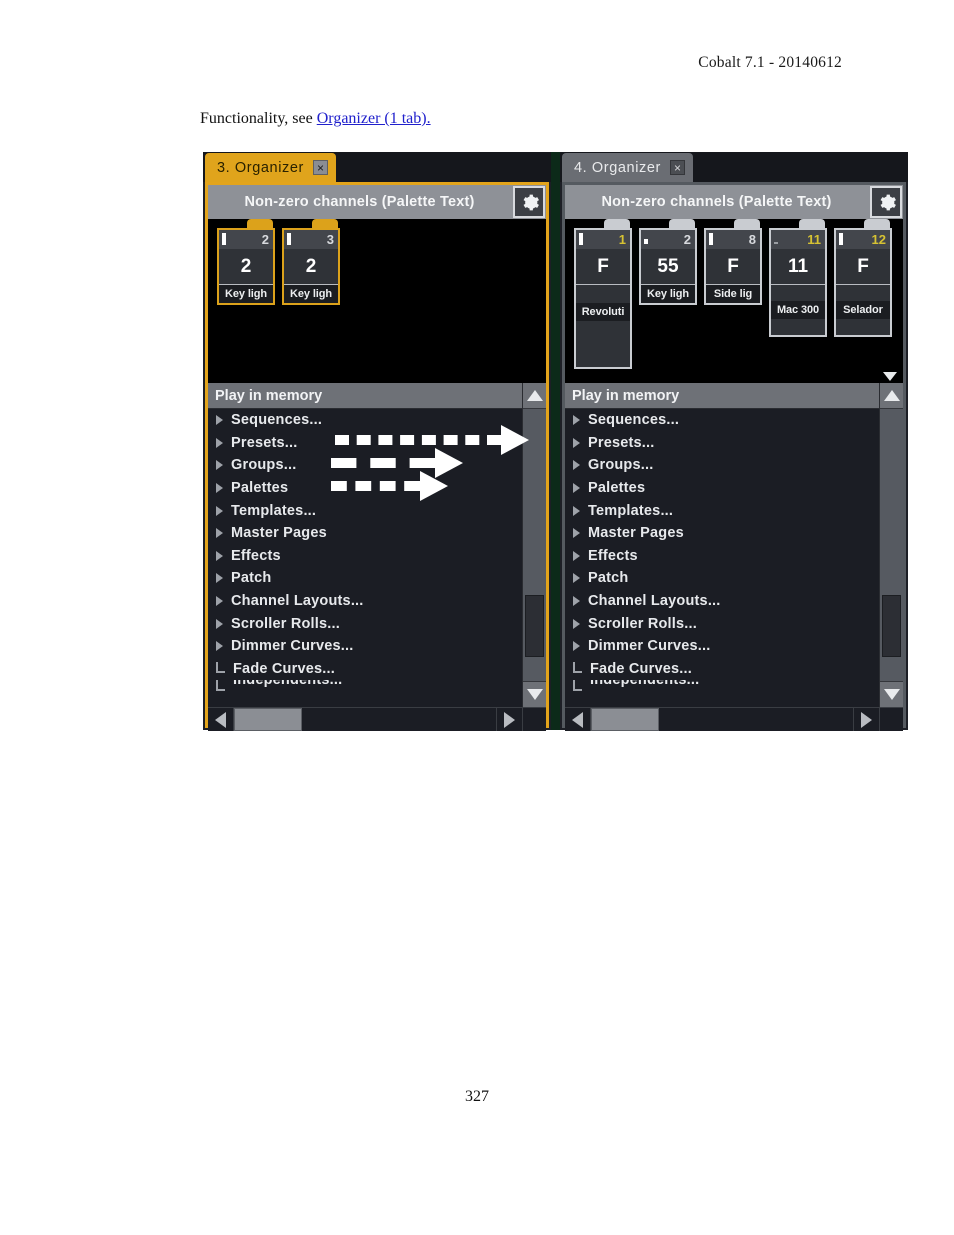  I want to click on channel-label: Key ligh, so click(246, 294).